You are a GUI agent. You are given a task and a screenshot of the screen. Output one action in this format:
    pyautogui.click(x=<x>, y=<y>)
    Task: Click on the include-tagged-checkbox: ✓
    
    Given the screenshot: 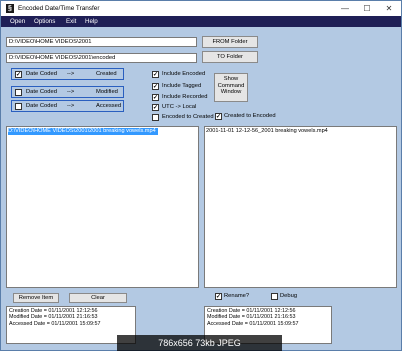 What is the action you would take?
    pyautogui.click(x=155, y=86)
    